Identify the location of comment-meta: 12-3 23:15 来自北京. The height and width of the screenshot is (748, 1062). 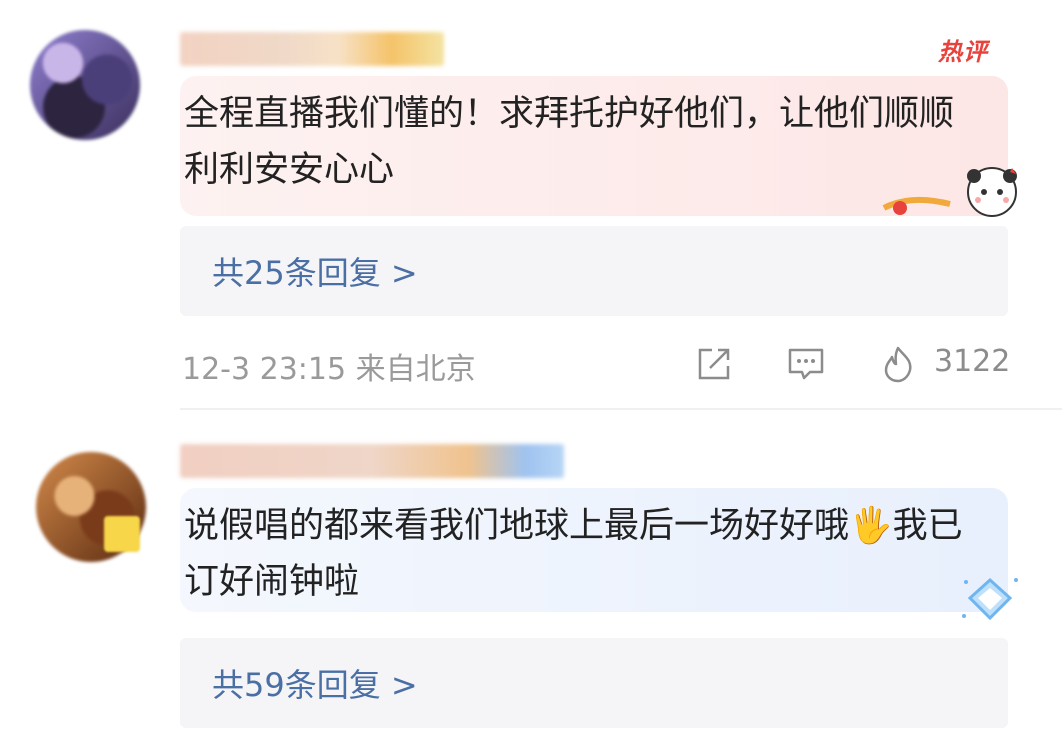
(329, 369).